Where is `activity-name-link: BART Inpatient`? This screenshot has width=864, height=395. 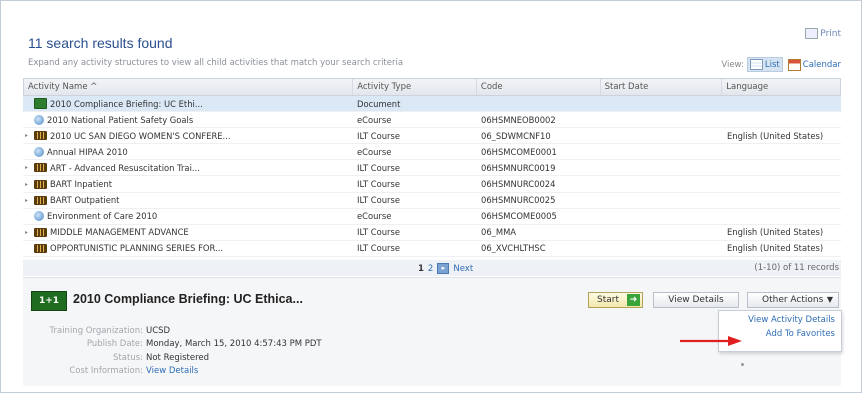 activity-name-link: BART Inpatient is located at coordinates (81, 184).